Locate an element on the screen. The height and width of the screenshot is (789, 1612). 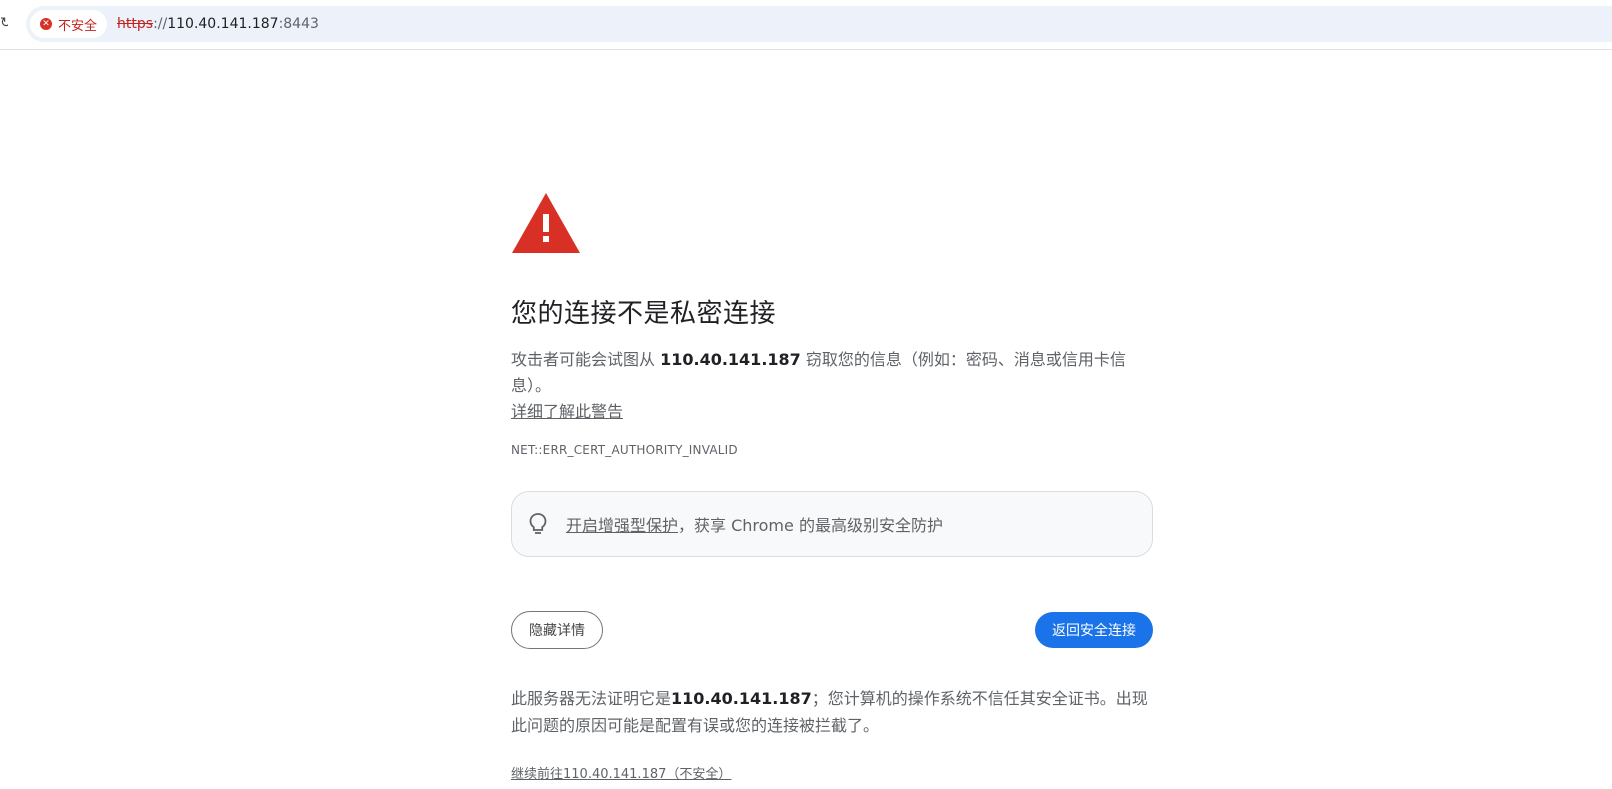
details-prefix: 此服务器无法证明它是 is located at coordinates (591, 698).